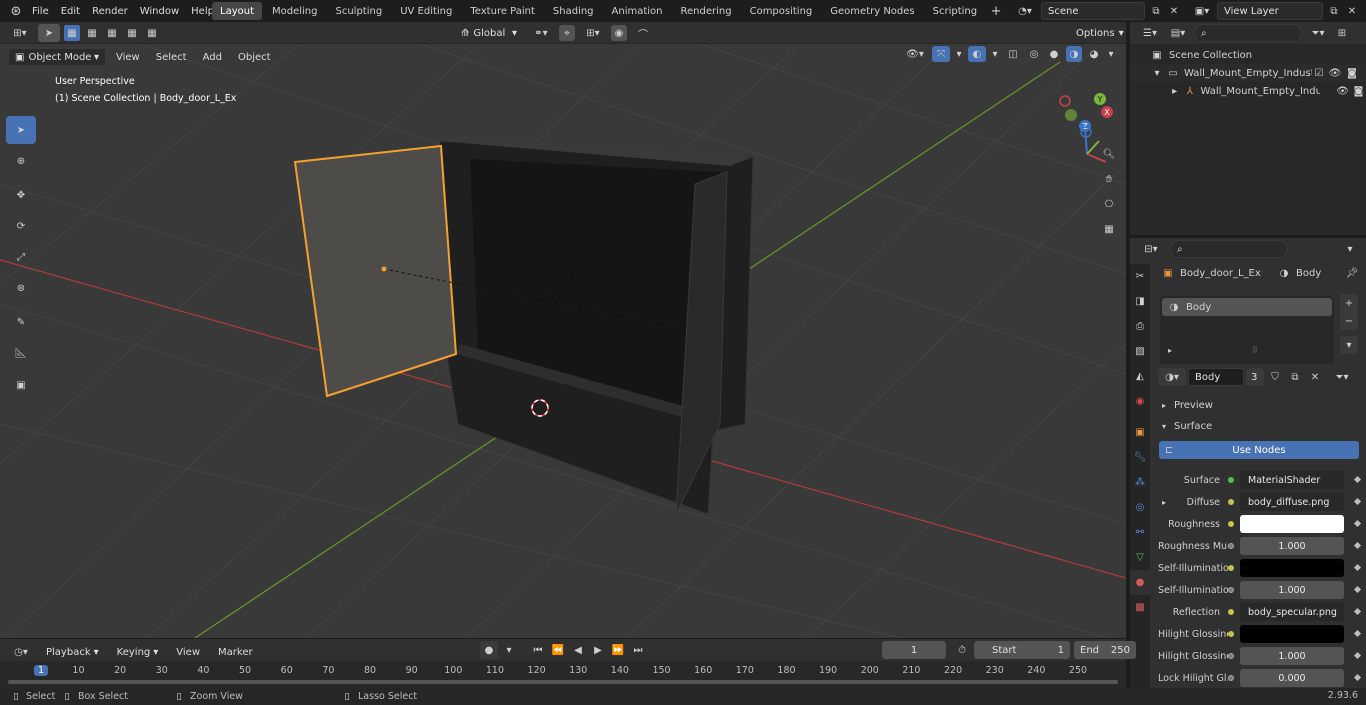  I want to click on outliner-row-scene-collection: ▣ Scene Collection, so click(1248, 55).